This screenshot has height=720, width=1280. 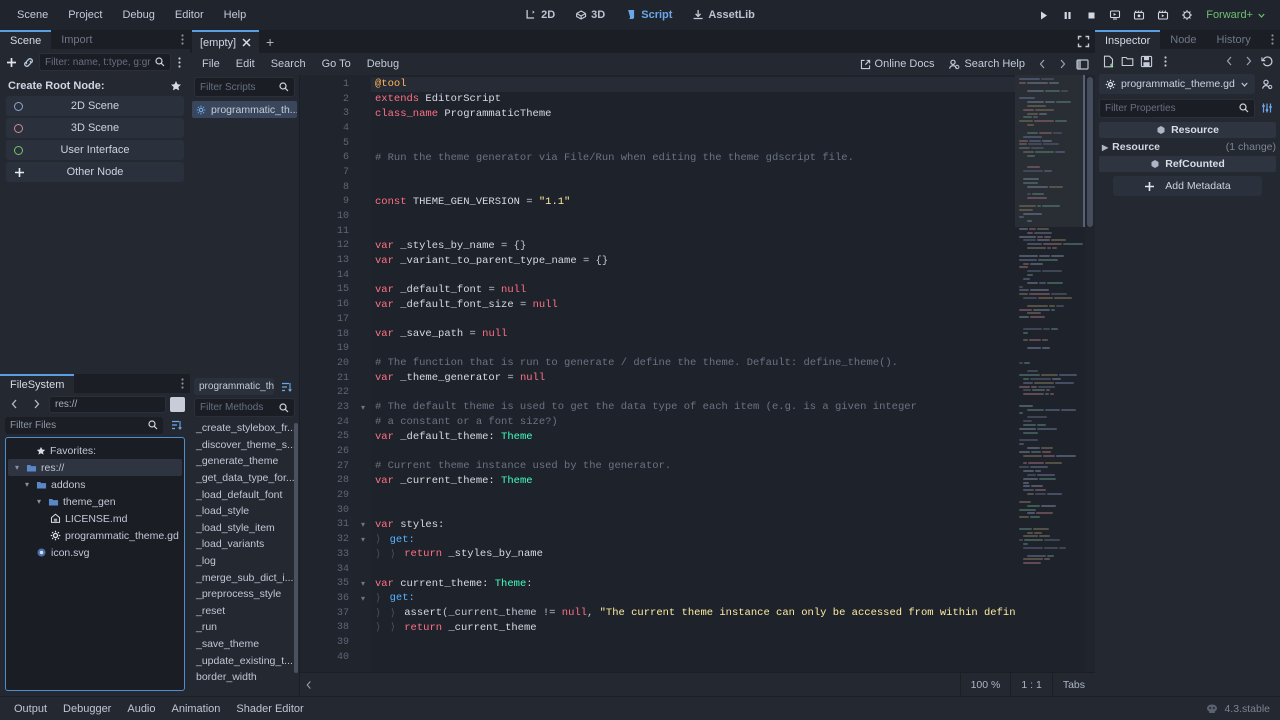 I want to click on scene-filter-input: Filter: name, t:type, g:gr, so click(x=105, y=62).